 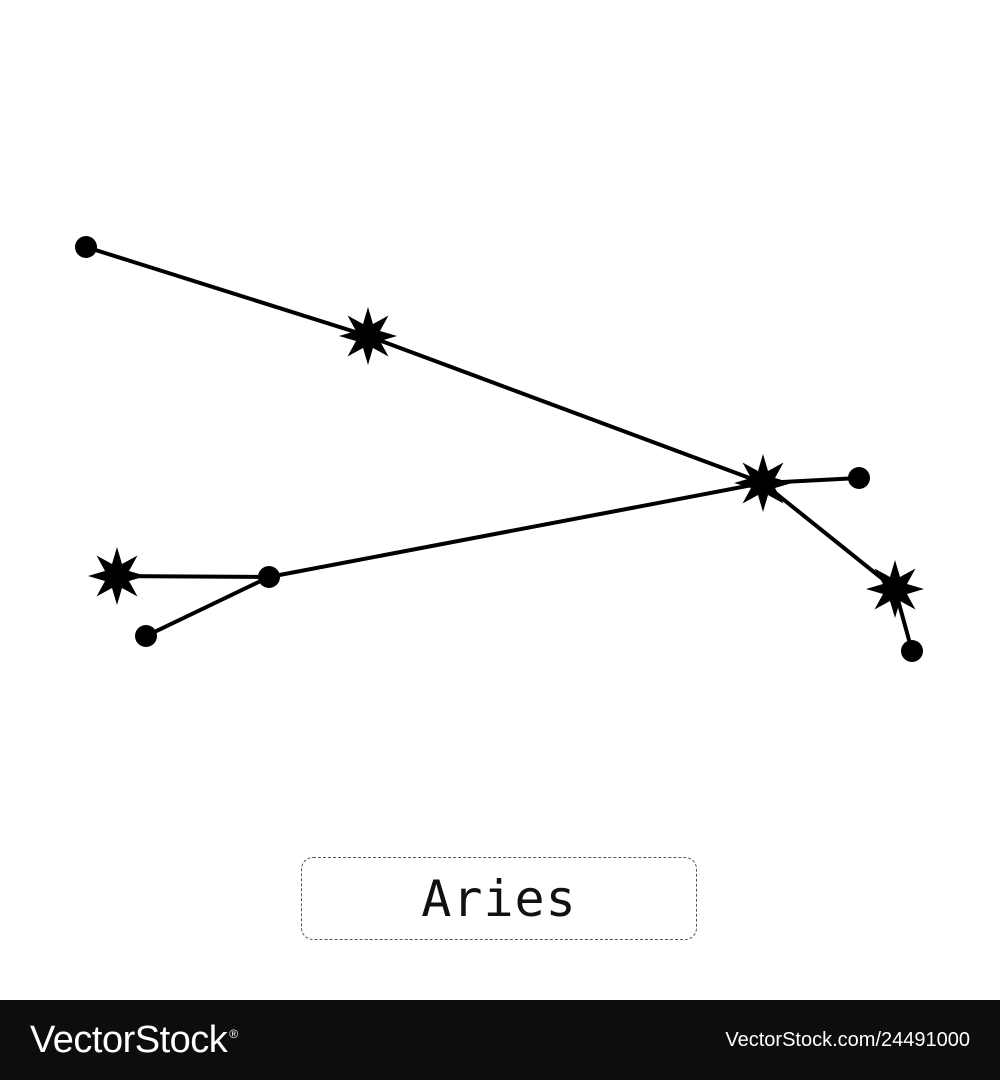 What do you see at coordinates (565, 409) in the screenshot?
I see `constellation-line-s2-s3` at bounding box center [565, 409].